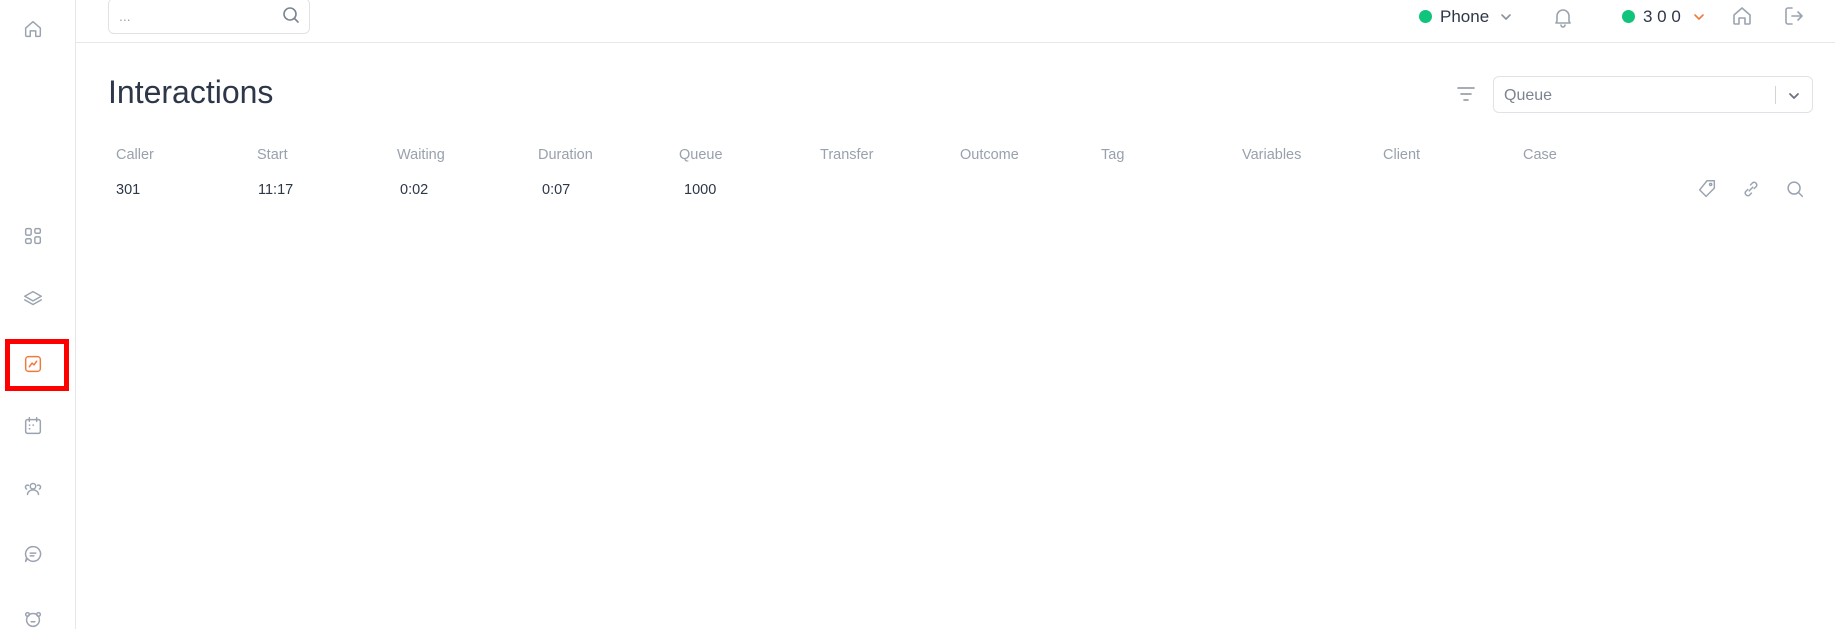 Image resolution: width=1835 pixels, height=629 pixels. I want to click on chat-icon, so click(33, 554).